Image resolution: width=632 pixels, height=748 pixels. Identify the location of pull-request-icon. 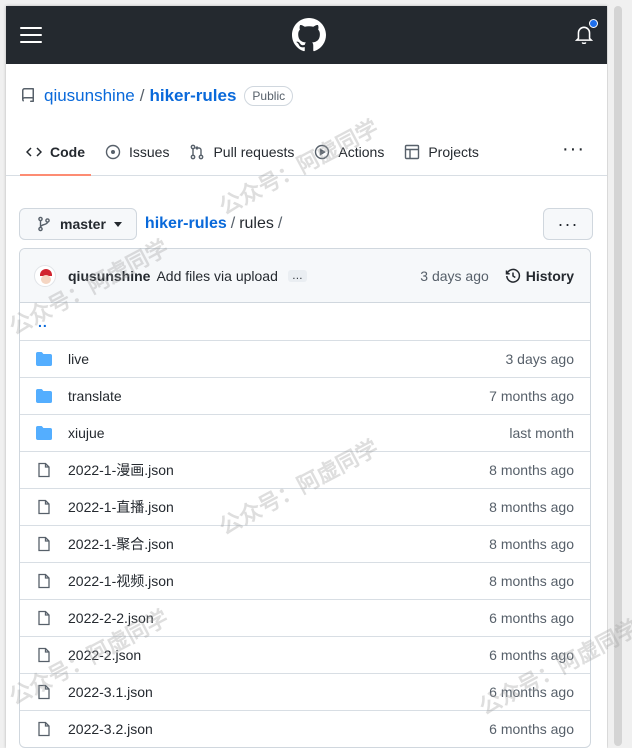
(197, 151).